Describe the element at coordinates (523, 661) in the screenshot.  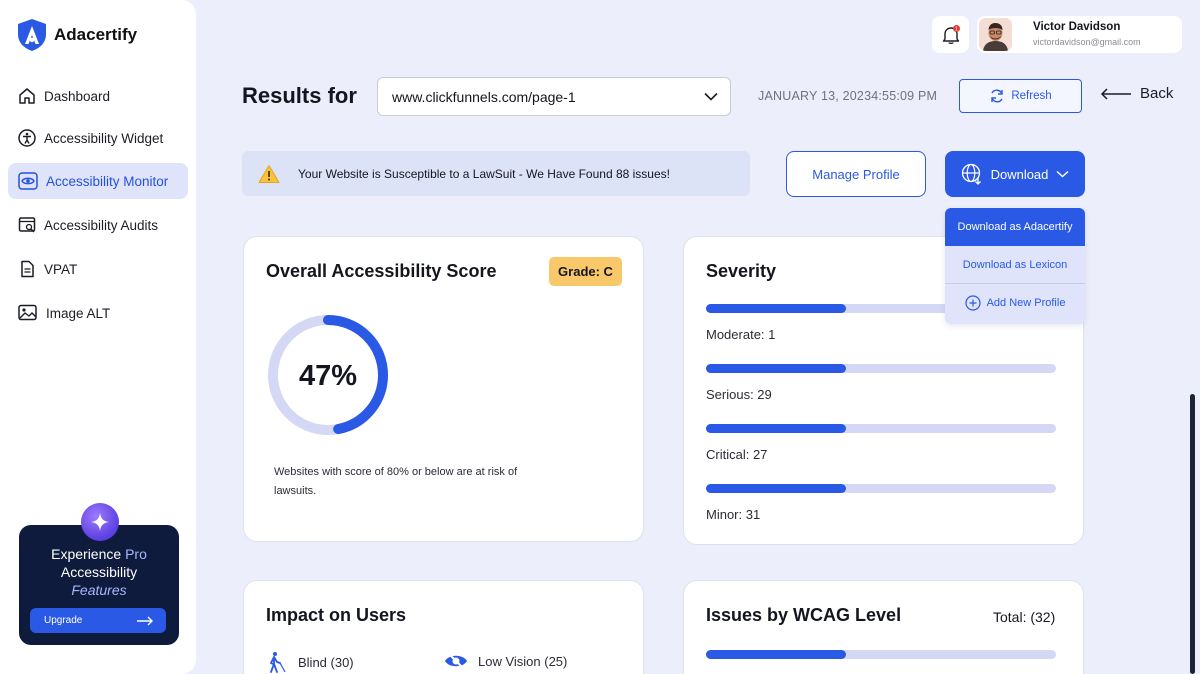
I see `impact-label: Low Vision (25)` at that location.